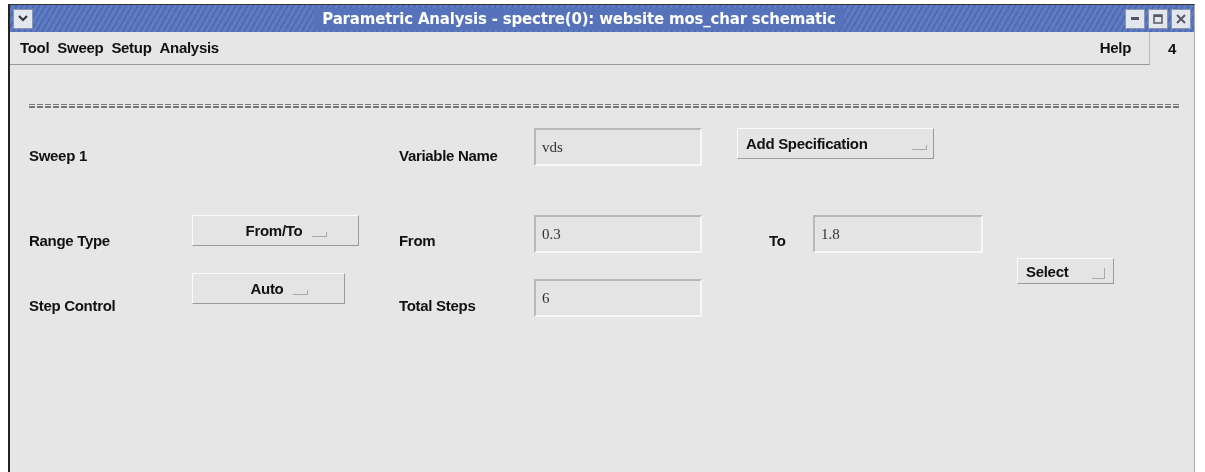 The height and width of the screenshot is (472, 1205). Describe the element at coordinates (418, 241) in the screenshot. I see `field-label: From` at that location.